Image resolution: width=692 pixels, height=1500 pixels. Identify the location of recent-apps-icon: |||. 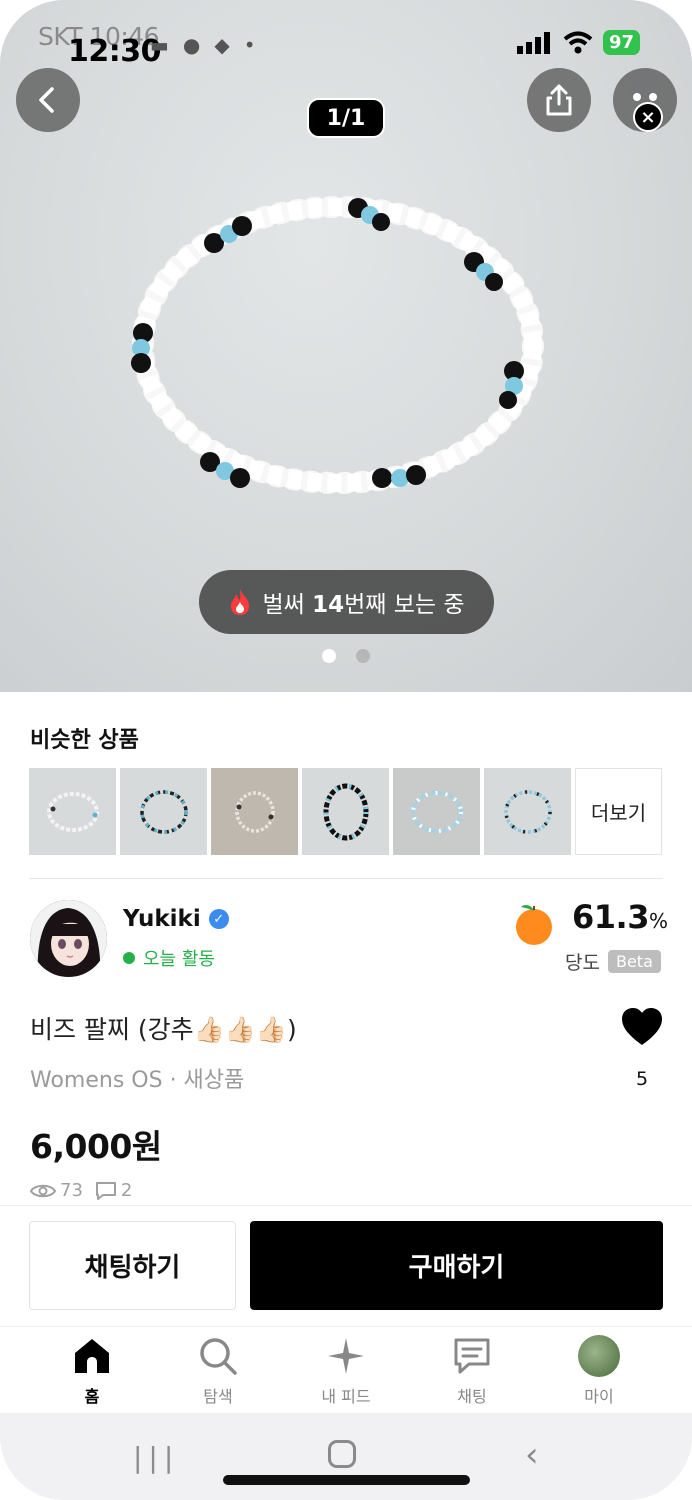
(156, 1457).